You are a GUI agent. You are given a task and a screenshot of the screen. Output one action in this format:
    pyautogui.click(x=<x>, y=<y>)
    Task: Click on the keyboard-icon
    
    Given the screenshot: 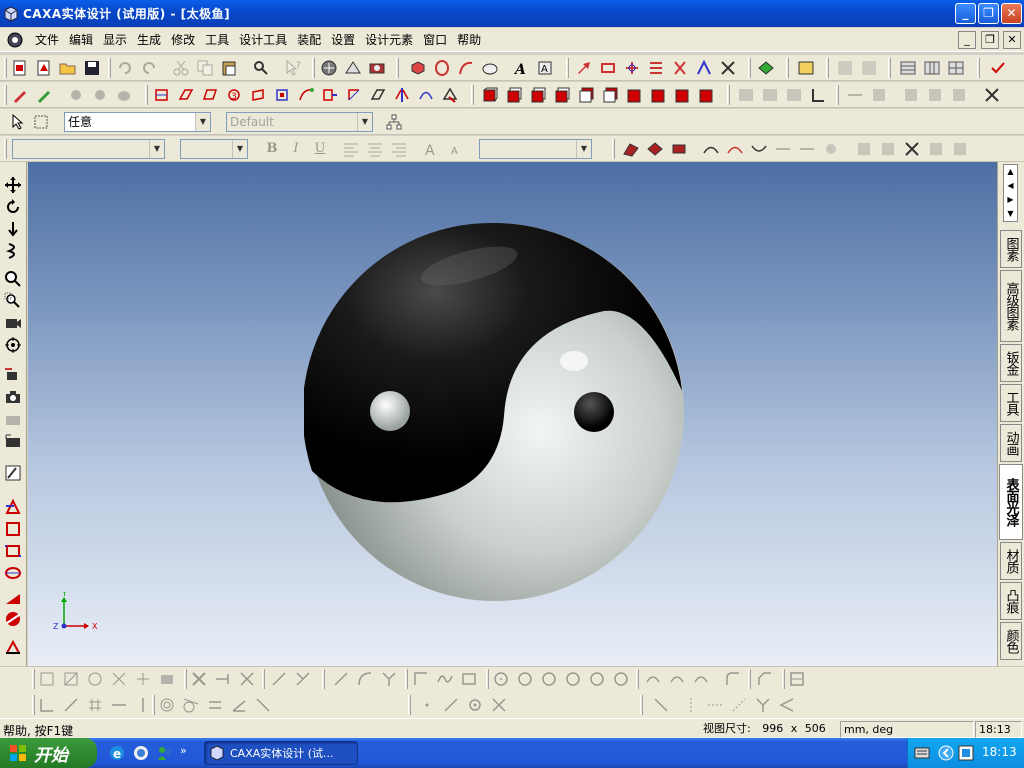 What is the action you would take?
    pyautogui.click(x=922, y=753)
    